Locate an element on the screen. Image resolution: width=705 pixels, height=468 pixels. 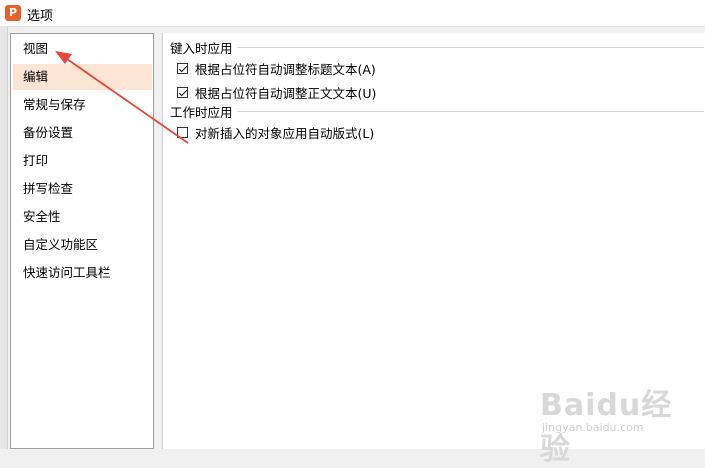
auto-fit-title-option: 根据占位符自动调整标题文本(A) is located at coordinates (276, 68).